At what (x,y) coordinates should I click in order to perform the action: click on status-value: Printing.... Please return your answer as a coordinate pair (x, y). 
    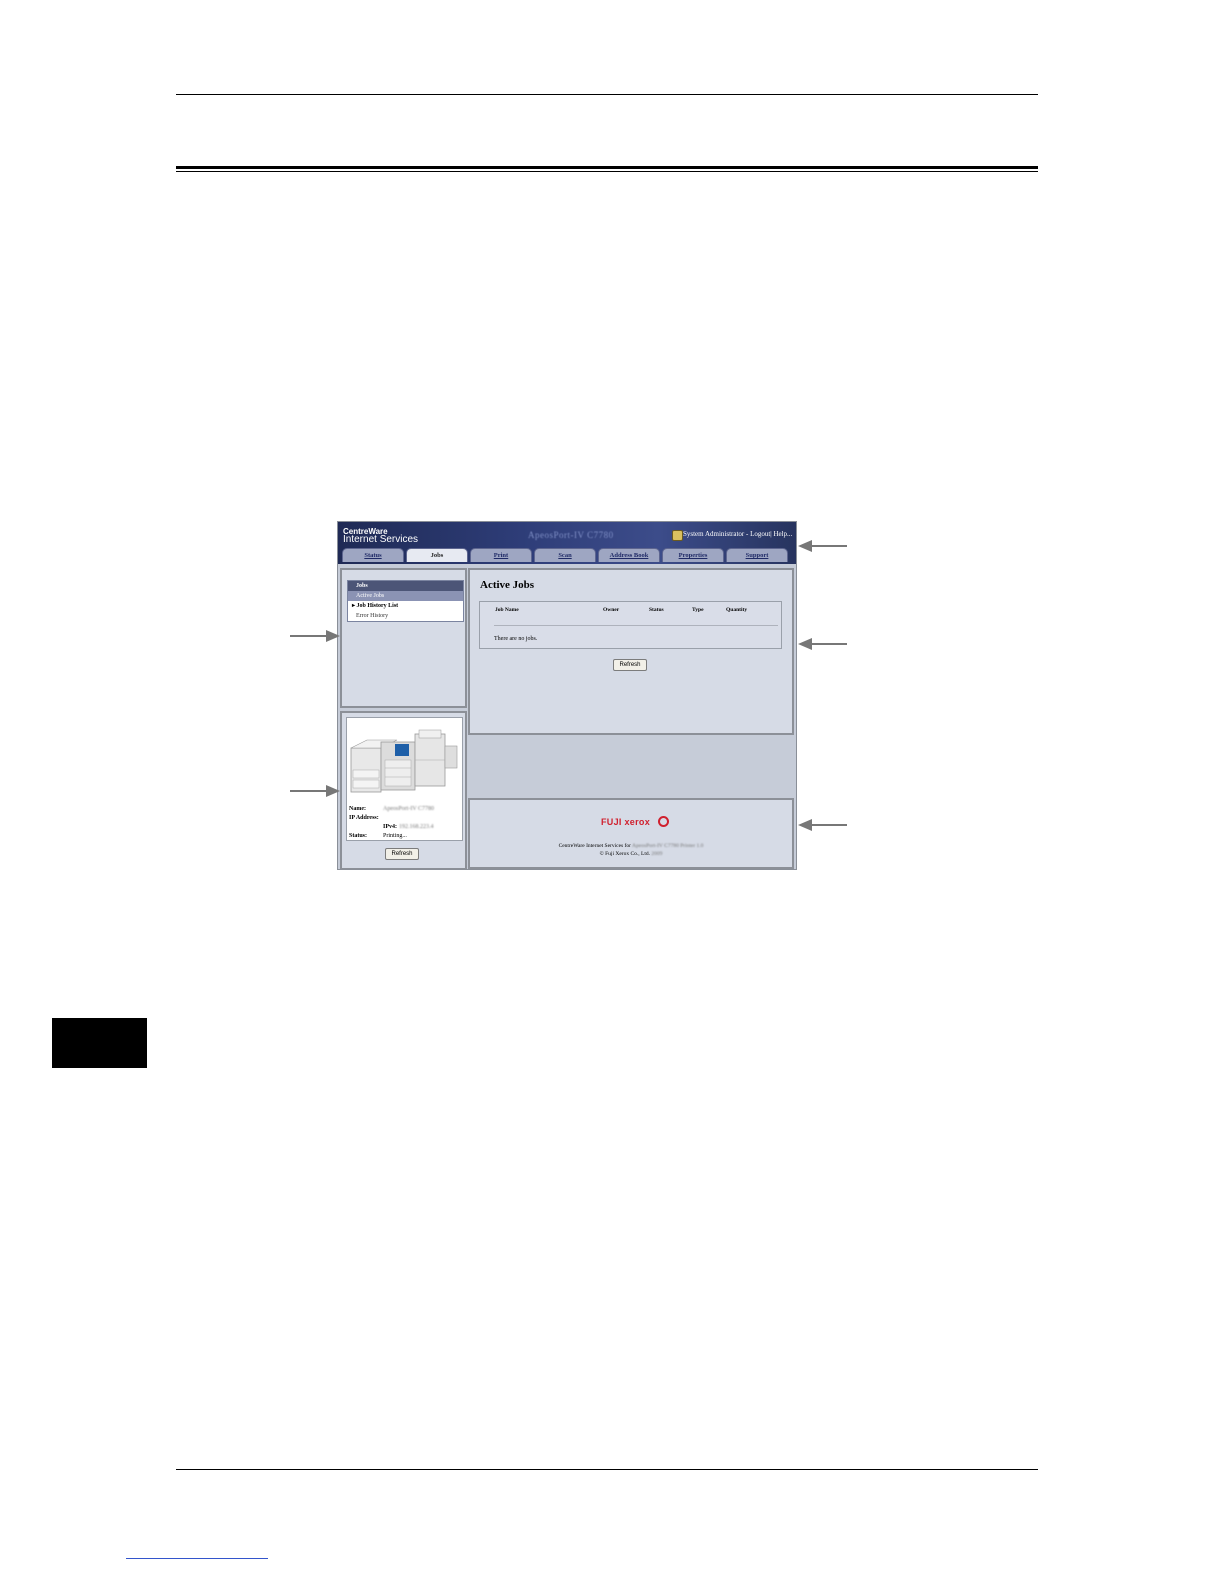
    Looking at the image, I should click on (395, 836).